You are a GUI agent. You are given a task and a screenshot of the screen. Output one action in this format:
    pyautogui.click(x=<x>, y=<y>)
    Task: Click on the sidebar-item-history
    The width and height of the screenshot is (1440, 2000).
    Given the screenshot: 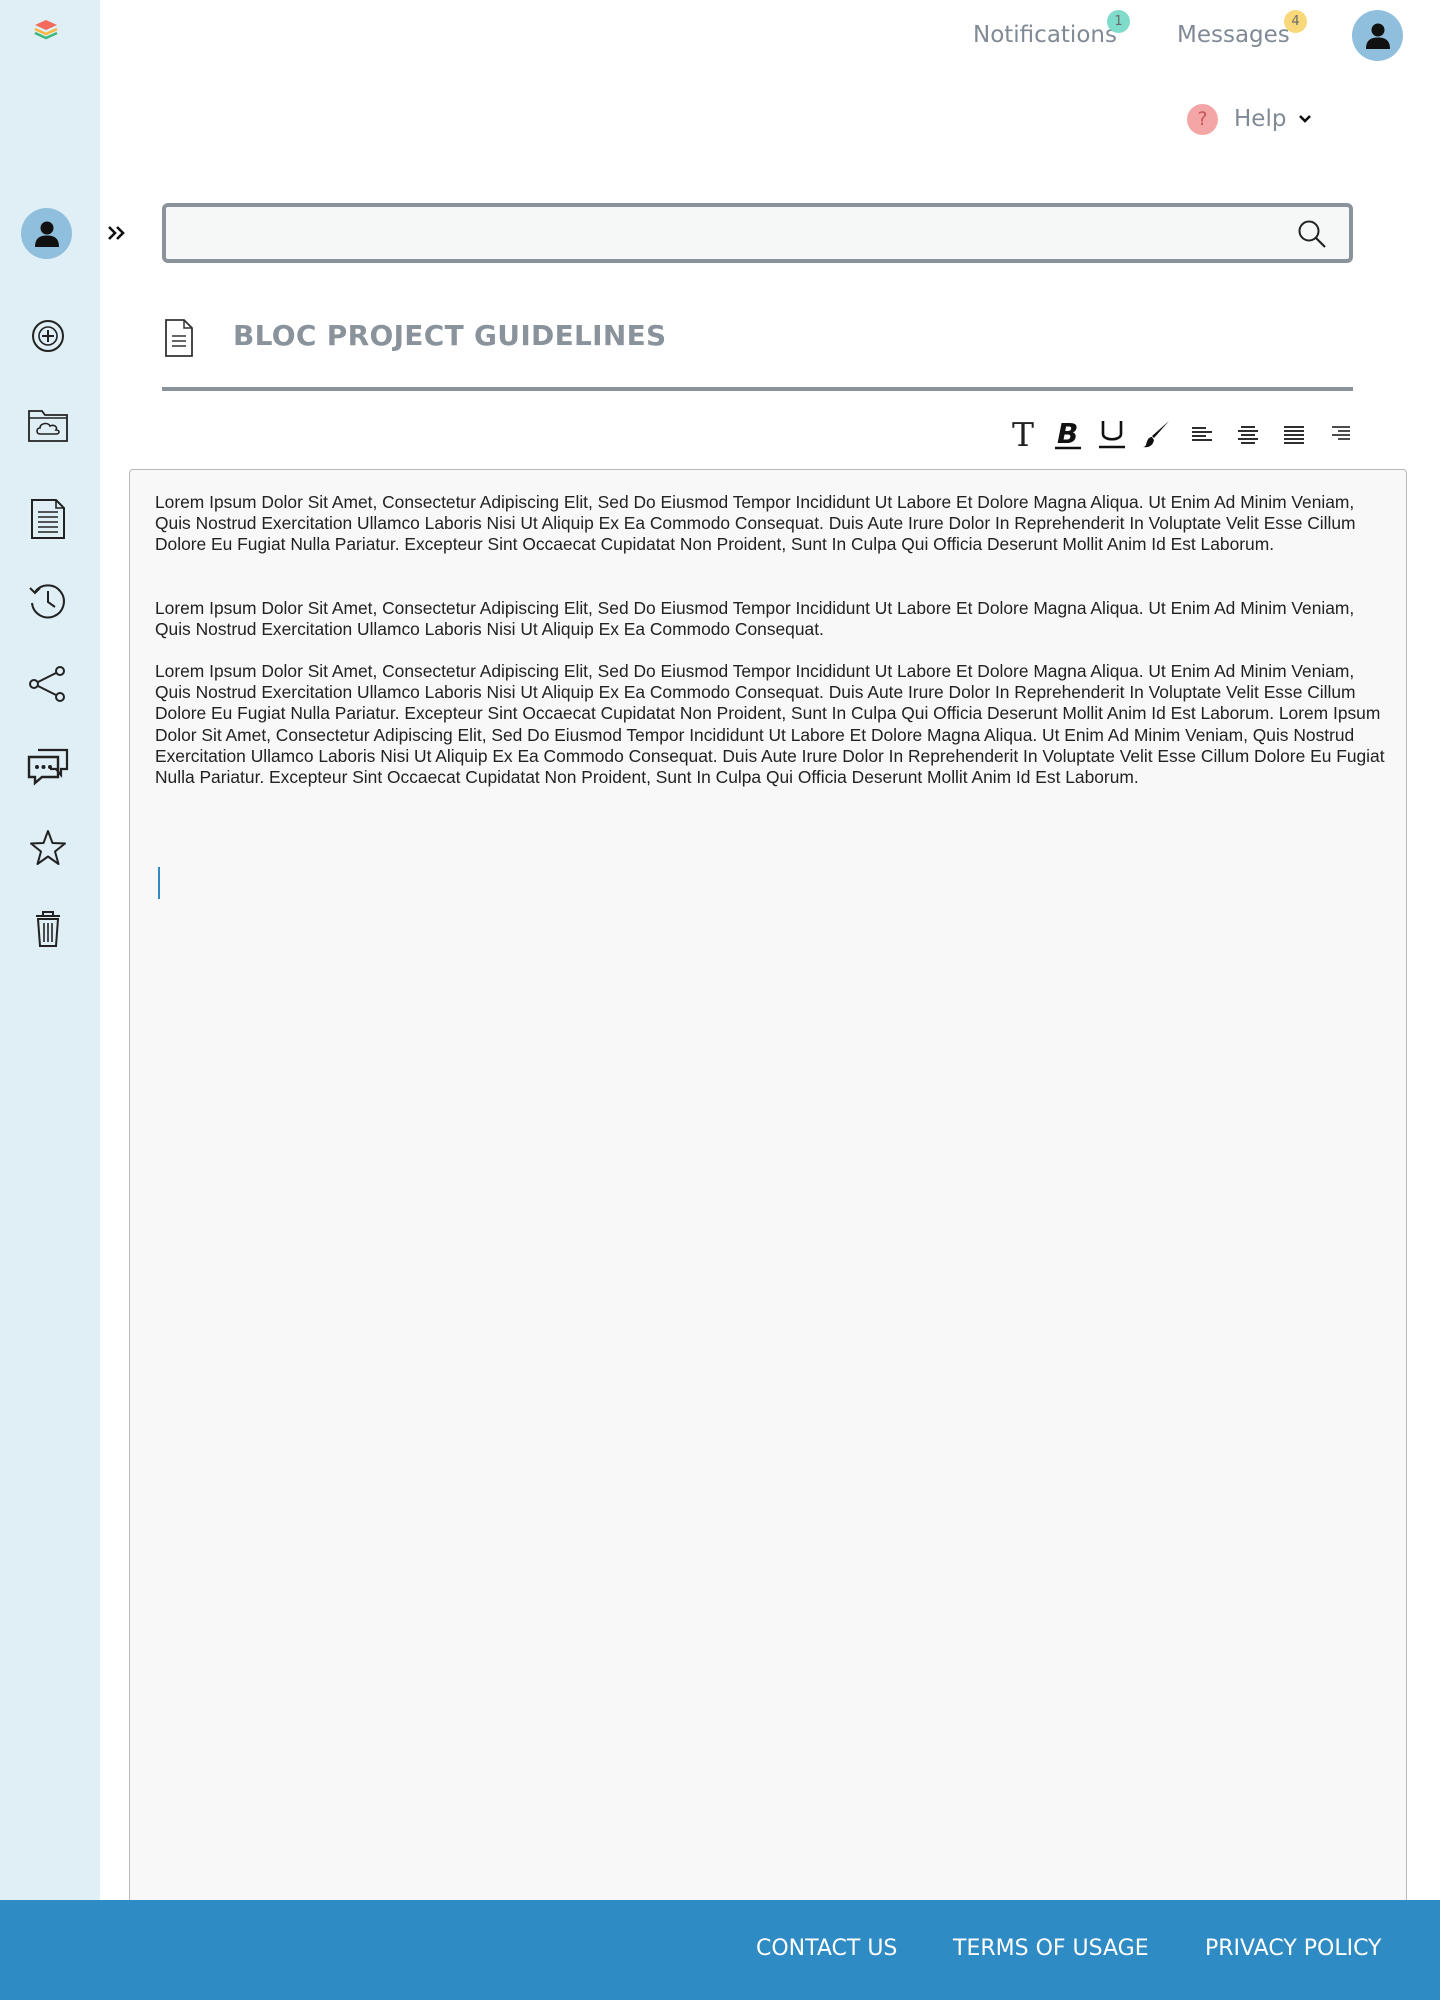 What is the action you would take?
    pyautogui.click(x=48, y=601)
    